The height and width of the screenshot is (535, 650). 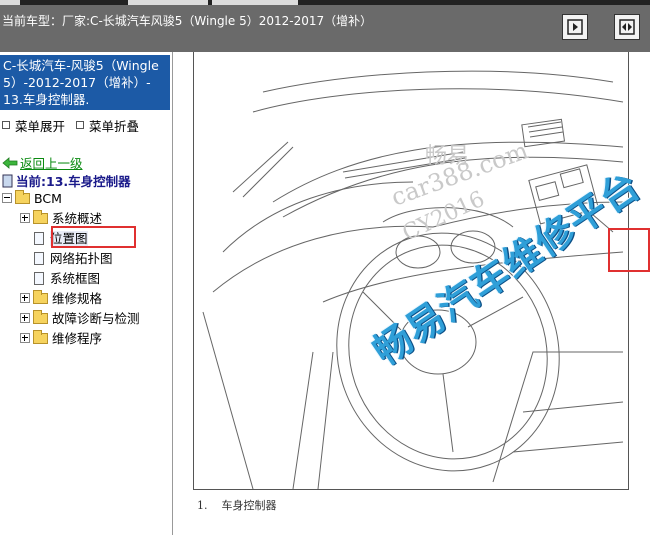 I want to click on page-icon, so click(x=7, y=181).